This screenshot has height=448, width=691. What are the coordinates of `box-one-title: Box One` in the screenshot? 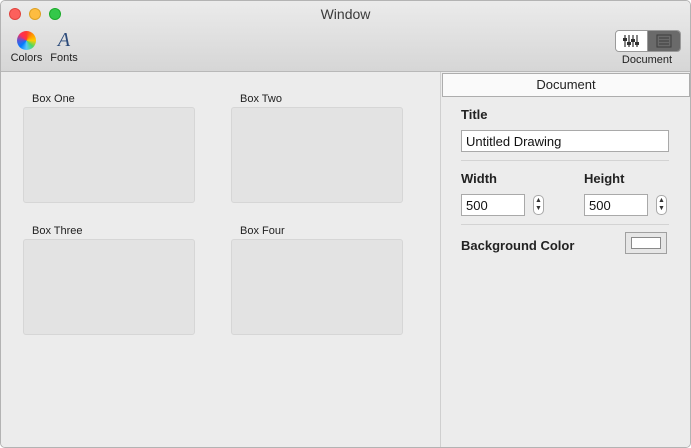 It's located at (53, 99).